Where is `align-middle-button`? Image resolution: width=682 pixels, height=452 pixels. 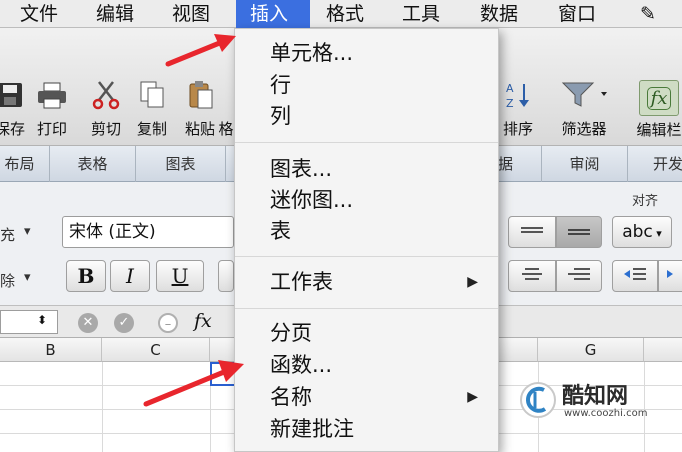 align-middle-button is located at coordinates (579, 232).